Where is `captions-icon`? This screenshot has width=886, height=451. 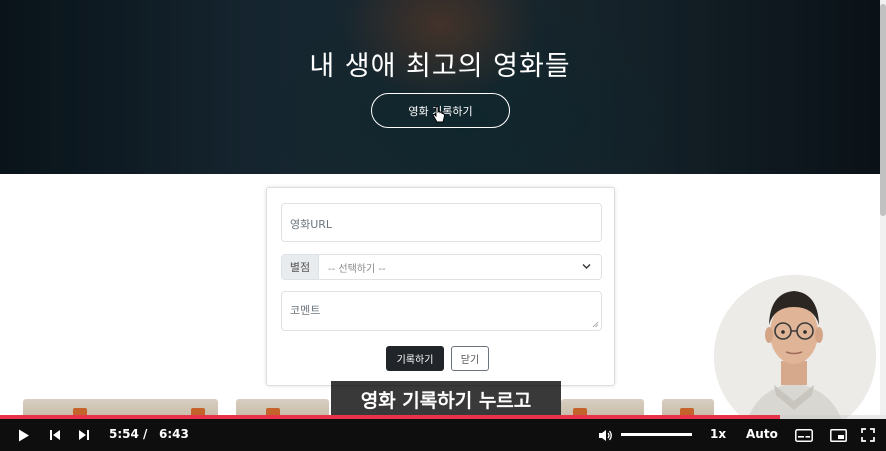
captions-icon is located at coordinates (804, 435).